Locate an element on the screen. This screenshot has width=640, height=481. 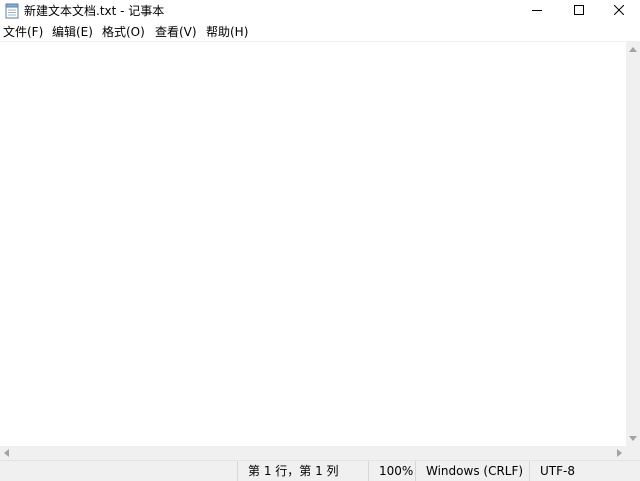
title-bar: 新建文本文档.txt - 记事本 is located at coordinates (320, 11).